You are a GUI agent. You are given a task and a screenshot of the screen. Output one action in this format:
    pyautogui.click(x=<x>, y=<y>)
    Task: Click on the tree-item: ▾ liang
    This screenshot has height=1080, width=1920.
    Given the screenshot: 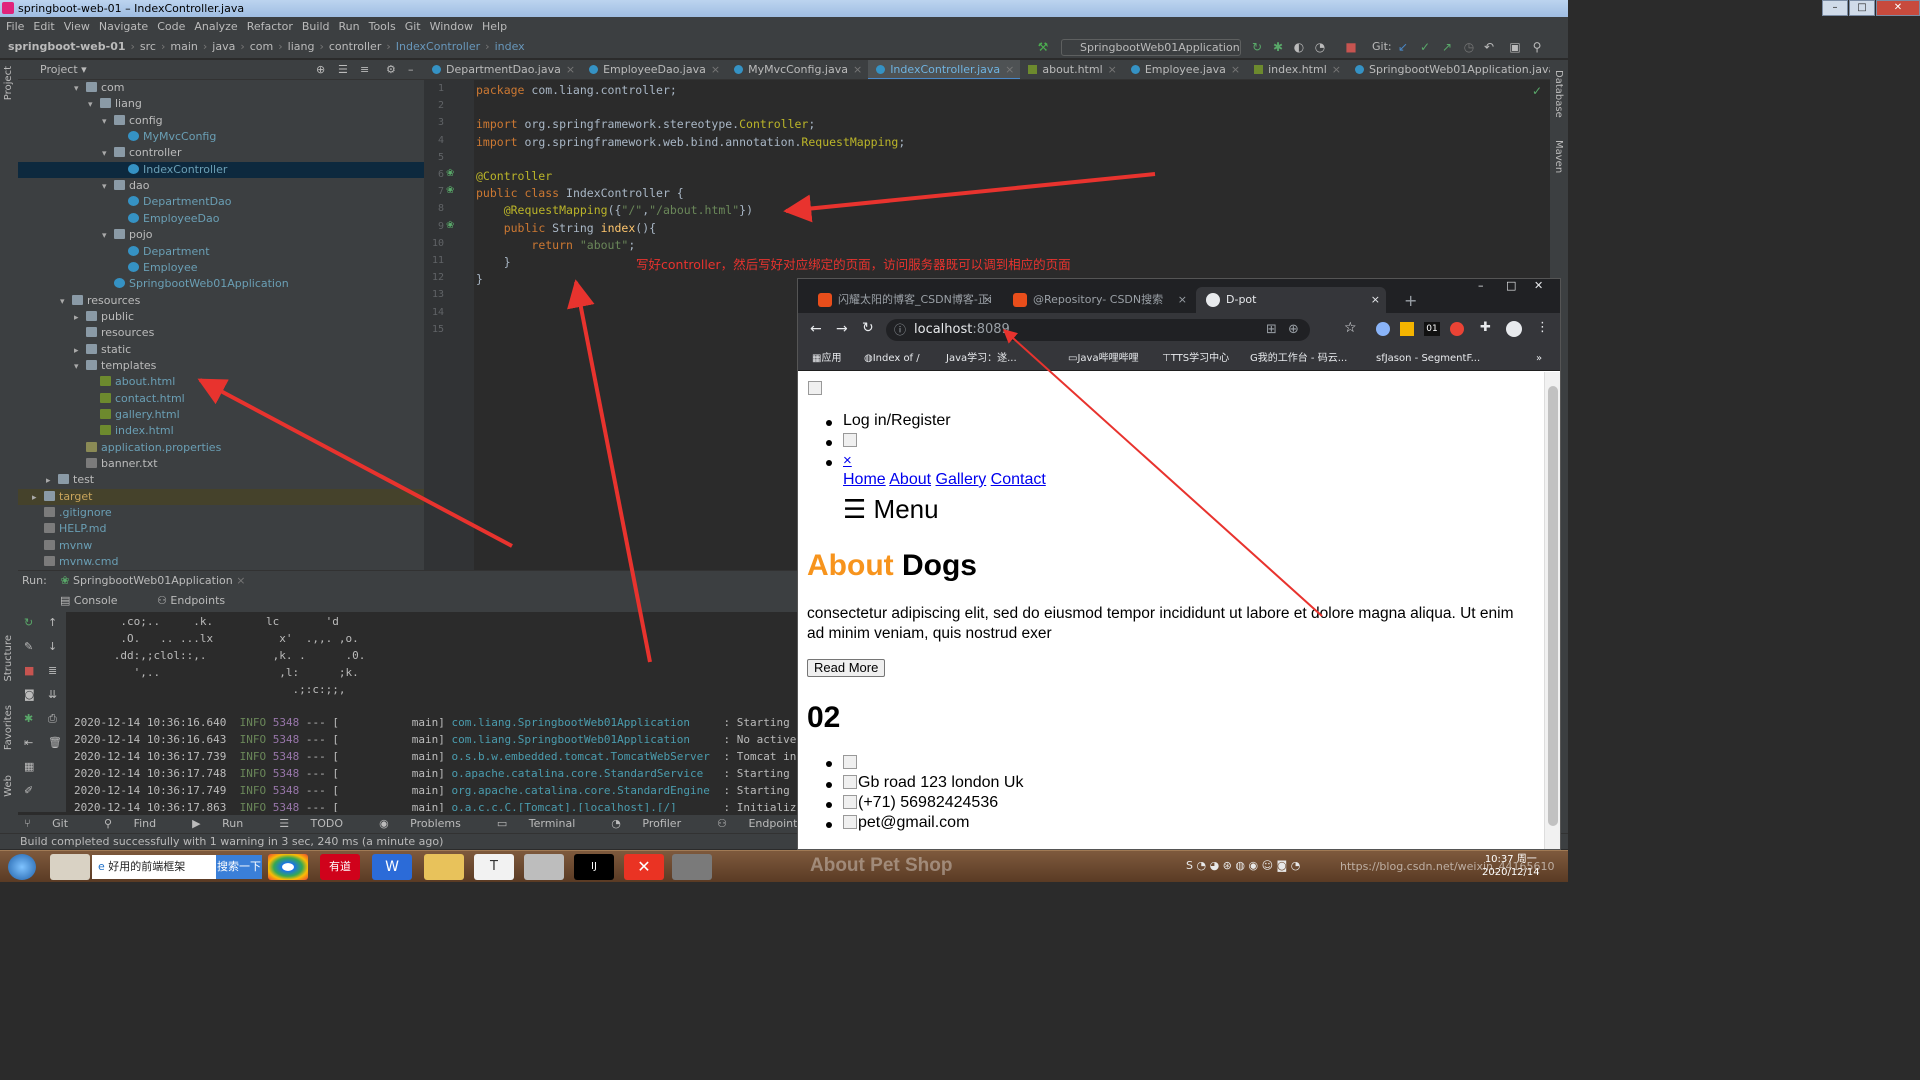 What is the action you would take?
    pyautogui.click(x=221, y=104)
    